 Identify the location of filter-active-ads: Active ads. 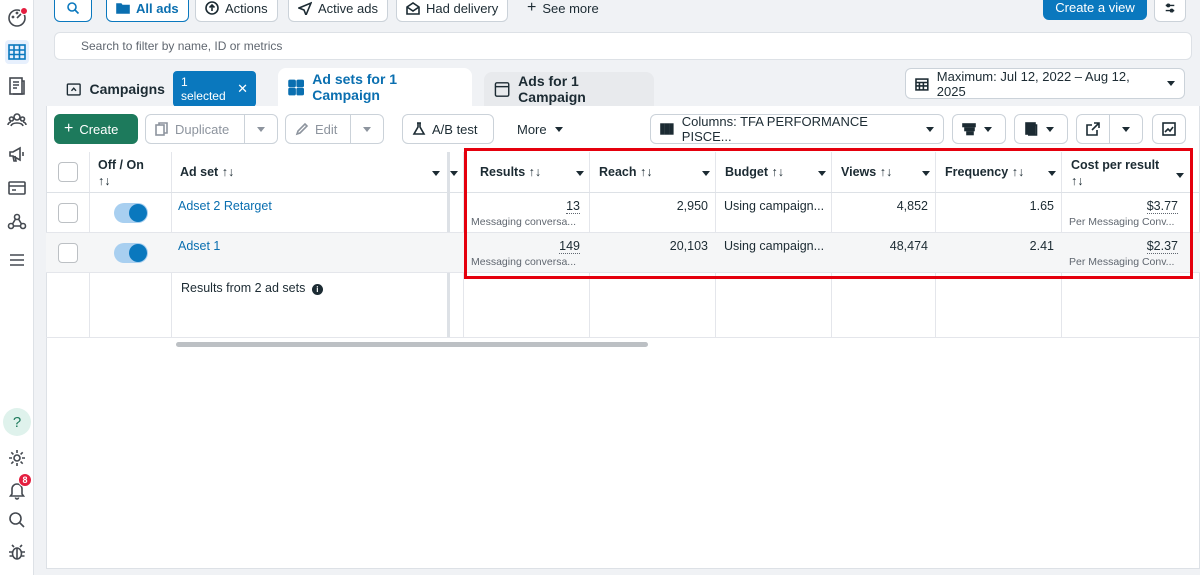
(338, 11).